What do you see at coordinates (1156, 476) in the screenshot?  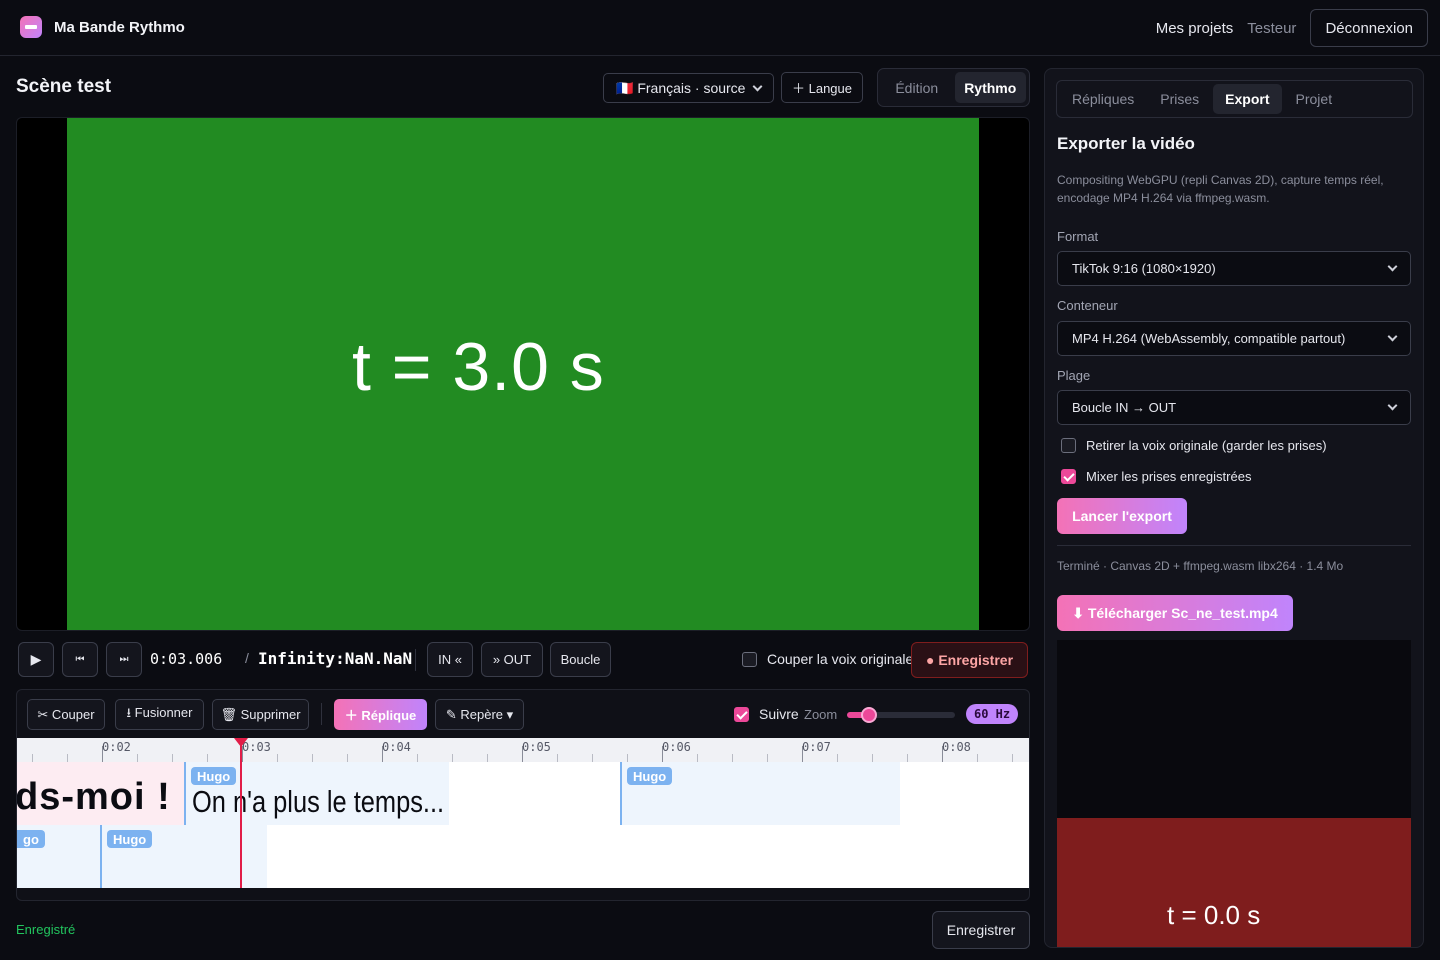 I see `mix-takes-option: Mixer les prises enregistrées` at bounding box center [1156, 476].